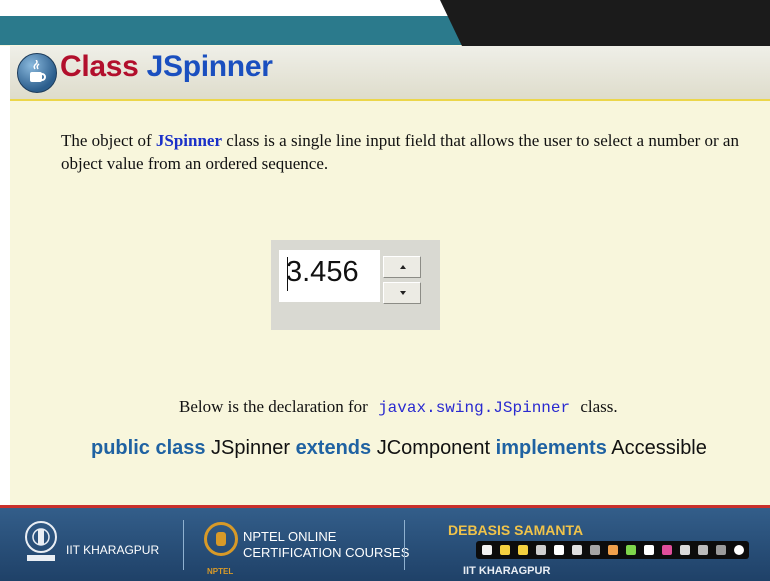 This screenshot has height=581, width=770. Describe the element at coordinates (108, 140) in the screenshot. I see `description-start: The object of` at that location.